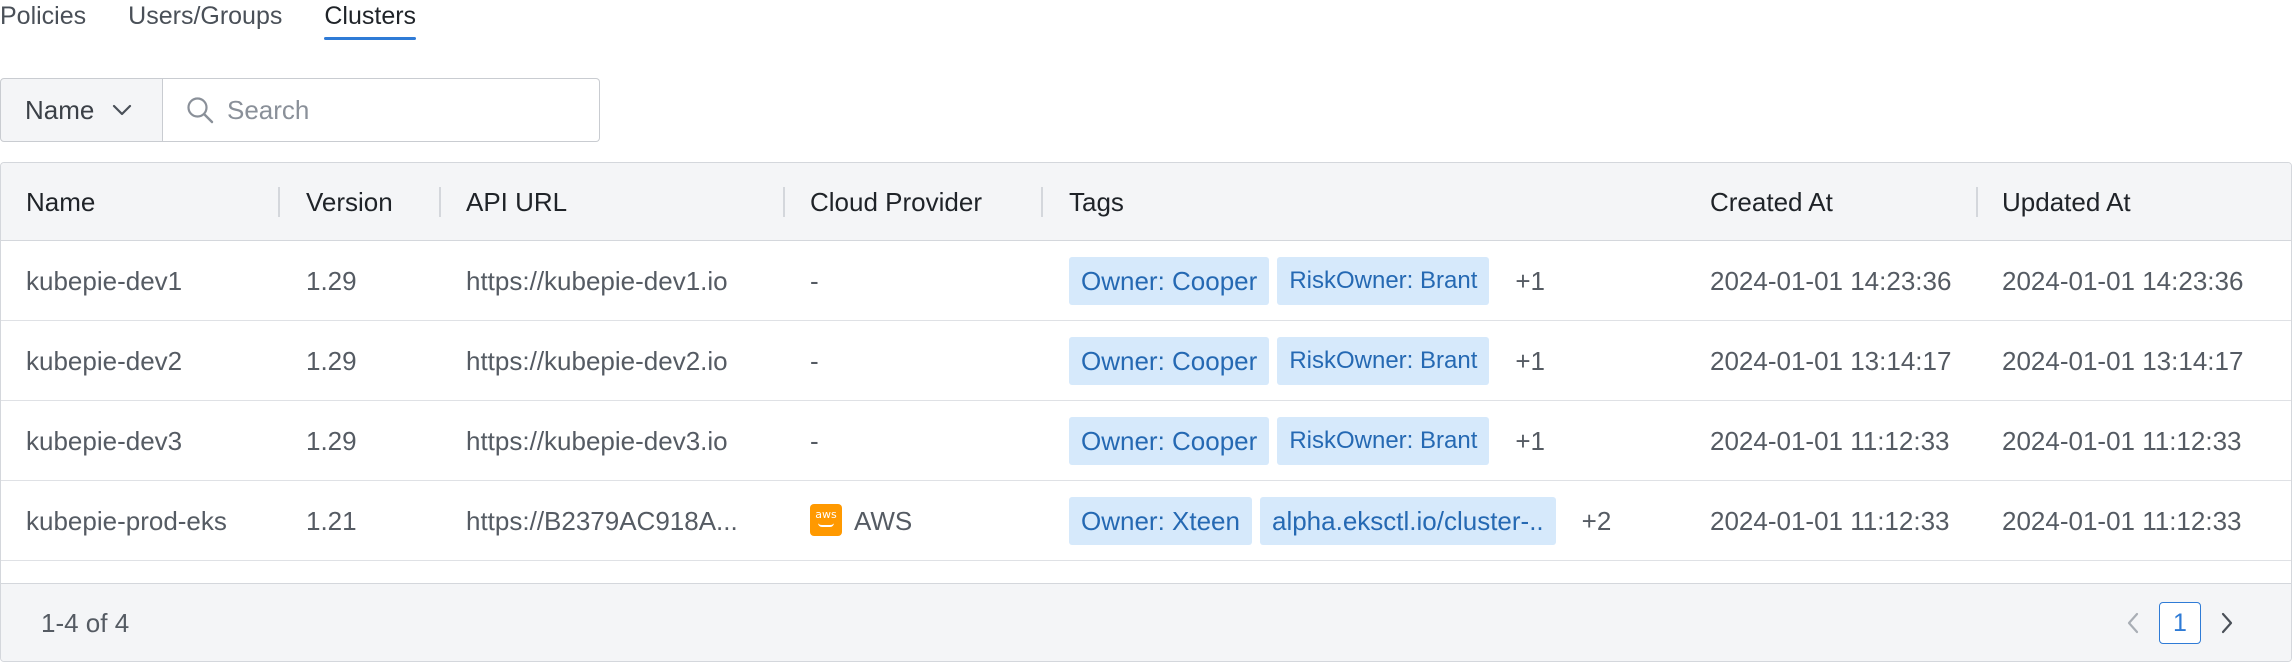 The width and height of the screenshot is (2292, 662). Describe the element at coordinates (1146, 622) in the screenshot. I see `table-footer: 1-4 of 4 1` at that location.